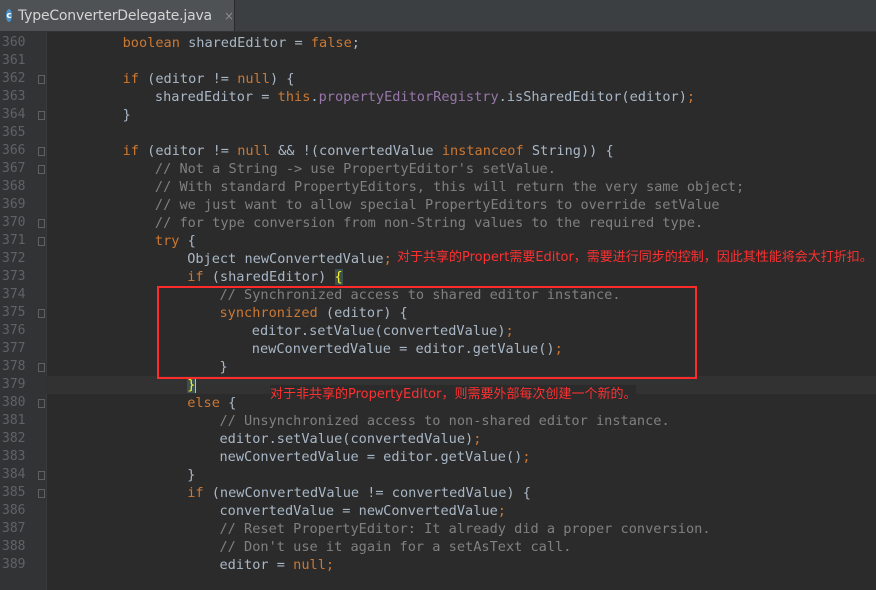 The height and width of the screenshot is (590, 876). What do you see at coordinates (363, 511) in the screenshot?
I see `code-line: convertedValue = newConvertedValue;` at bounding box center [363, 511].